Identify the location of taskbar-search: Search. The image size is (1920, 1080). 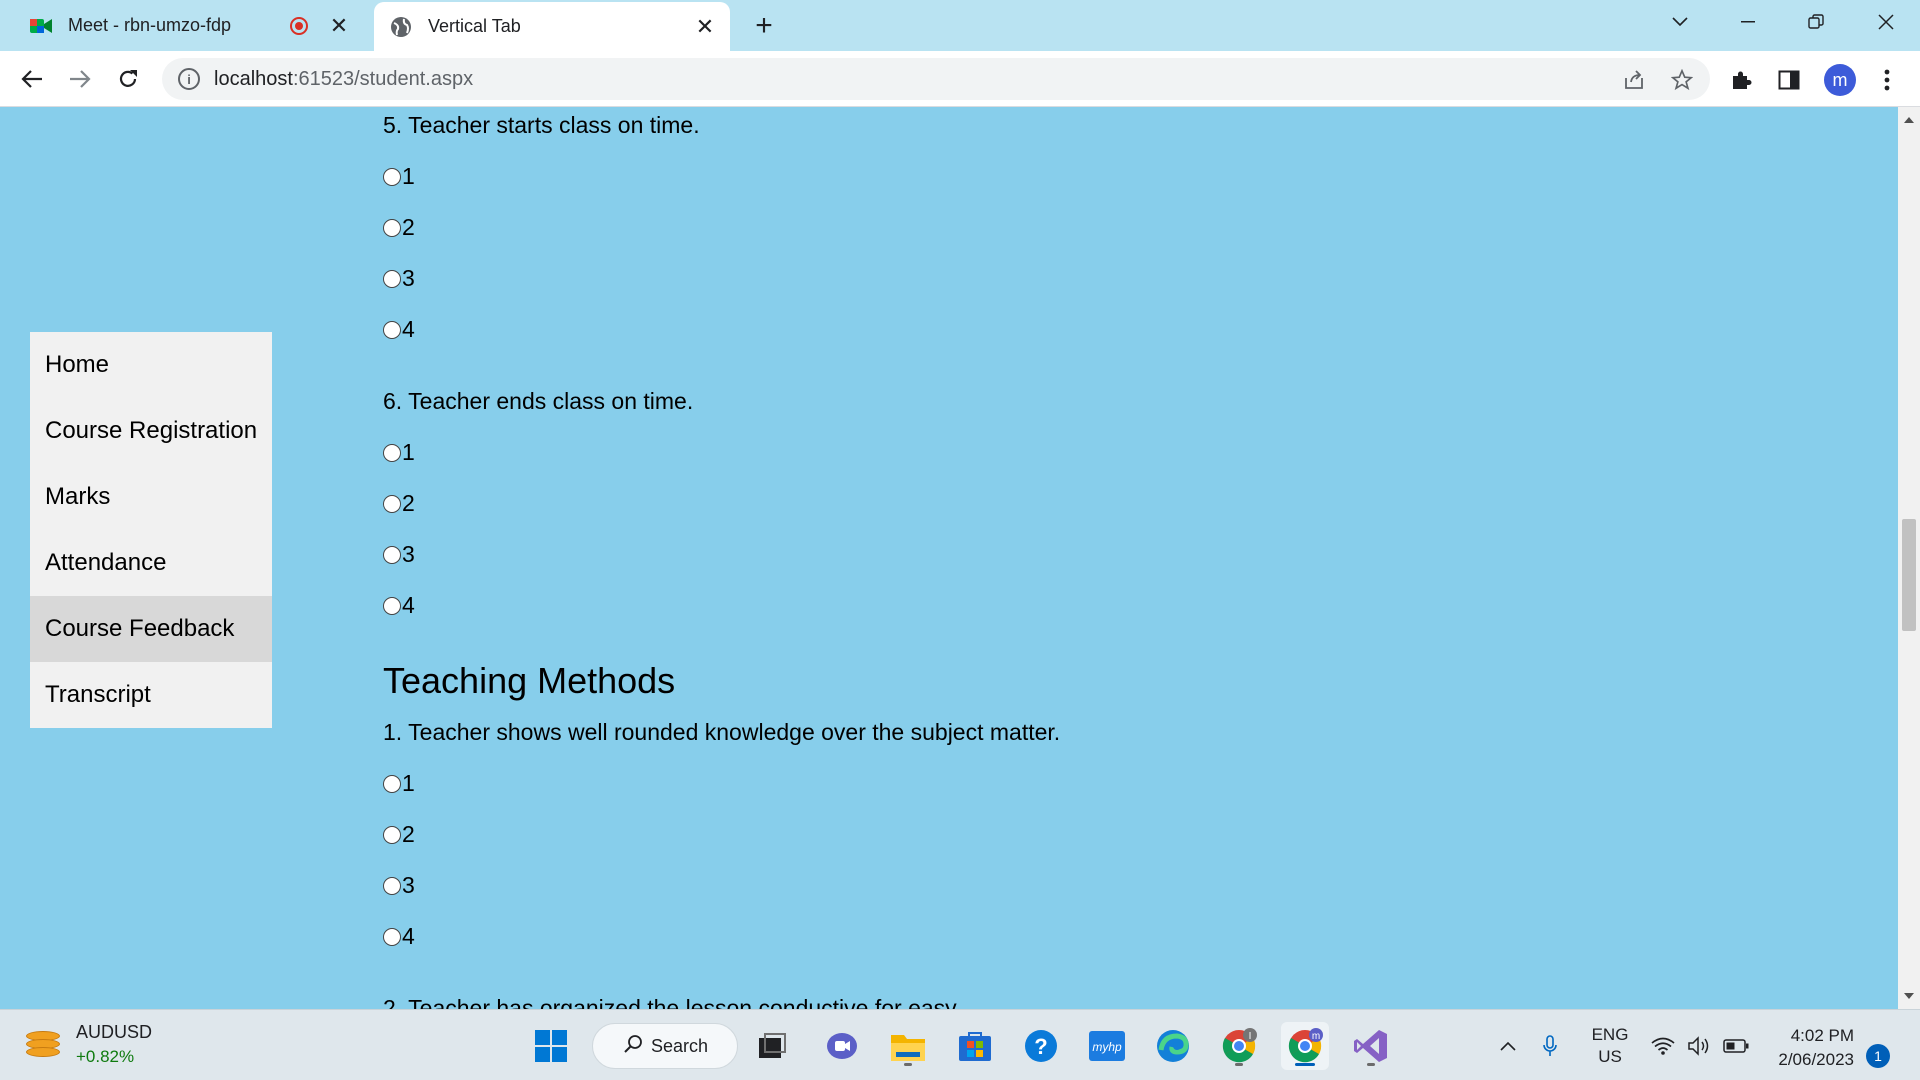
(665, 1046).